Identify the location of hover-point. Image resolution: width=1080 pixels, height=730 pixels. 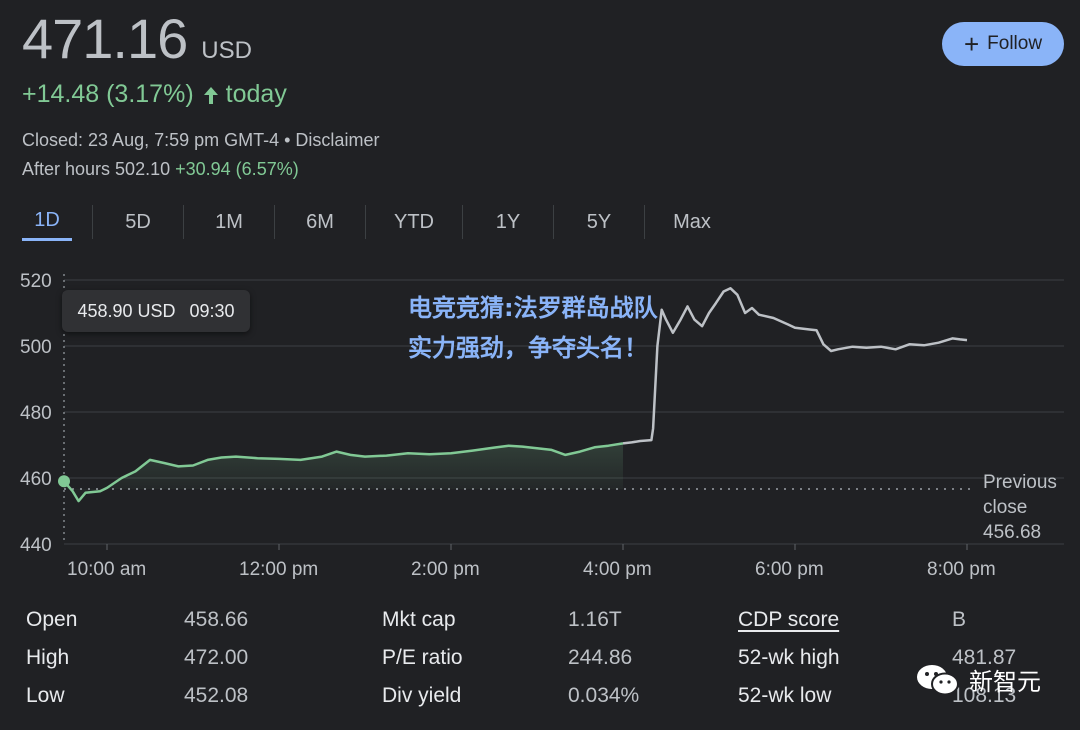
(64, 481).